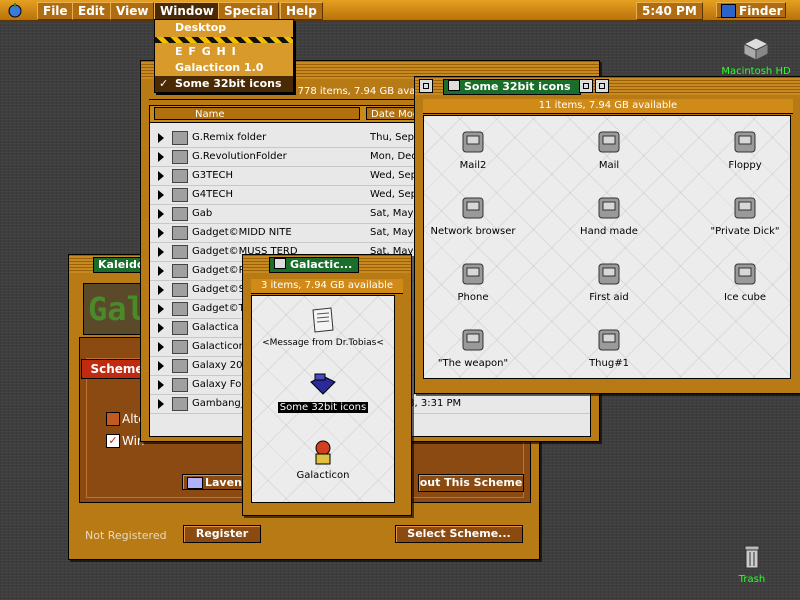  I want to click on row-name: G4TECH, so click(213, 194).